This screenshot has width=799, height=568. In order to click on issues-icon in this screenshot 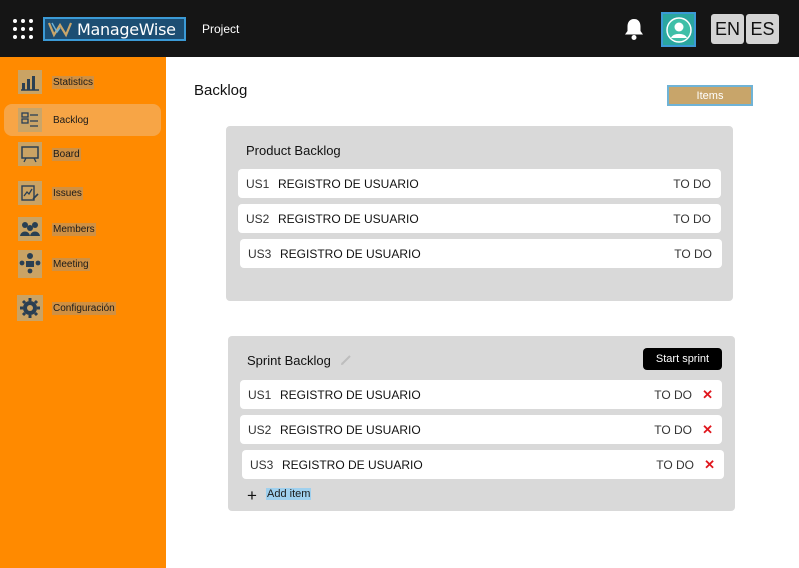, I will do `click(30, 193)`.